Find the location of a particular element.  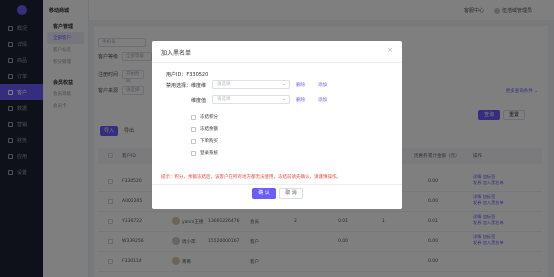

checkbox-freeze-balance: 冻结余额 is located at coordinates (204, 129).